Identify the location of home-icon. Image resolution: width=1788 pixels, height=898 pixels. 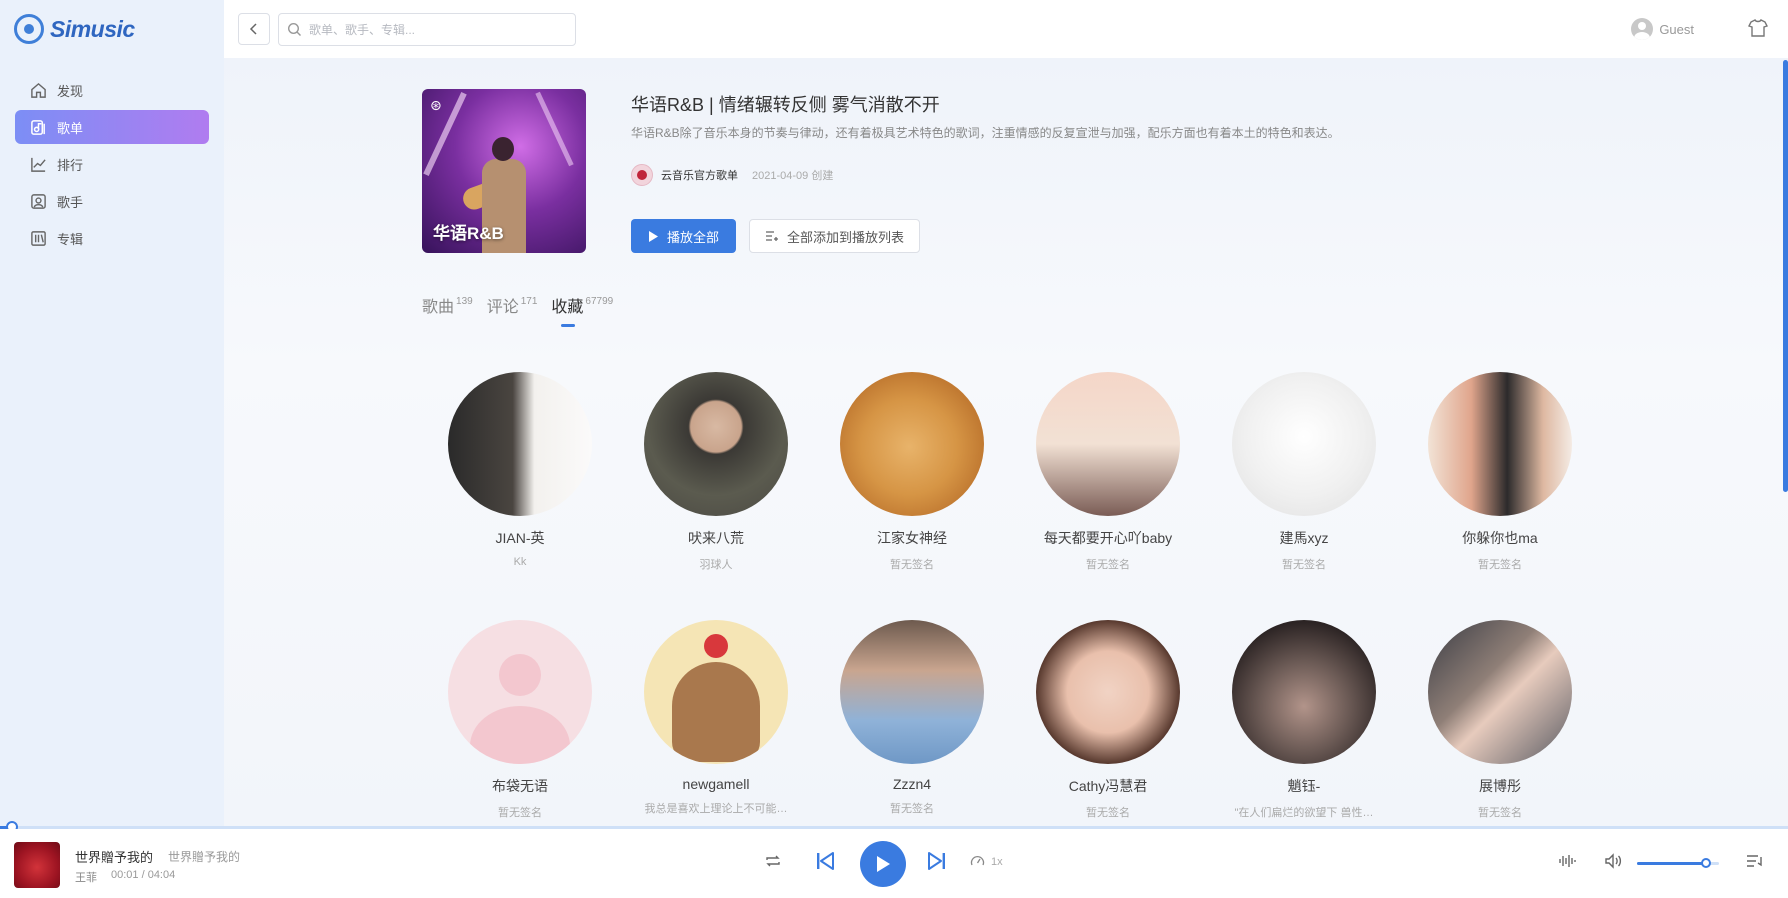
(38, 90).